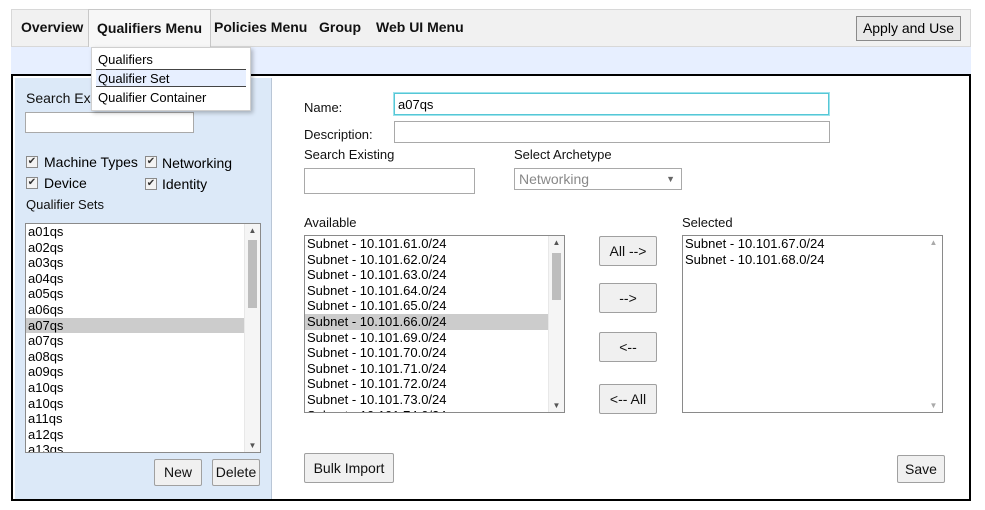 This screenshot has width=985, height=510. I want to click on bulk-import-button: Bulk Import, so click(349, 468).